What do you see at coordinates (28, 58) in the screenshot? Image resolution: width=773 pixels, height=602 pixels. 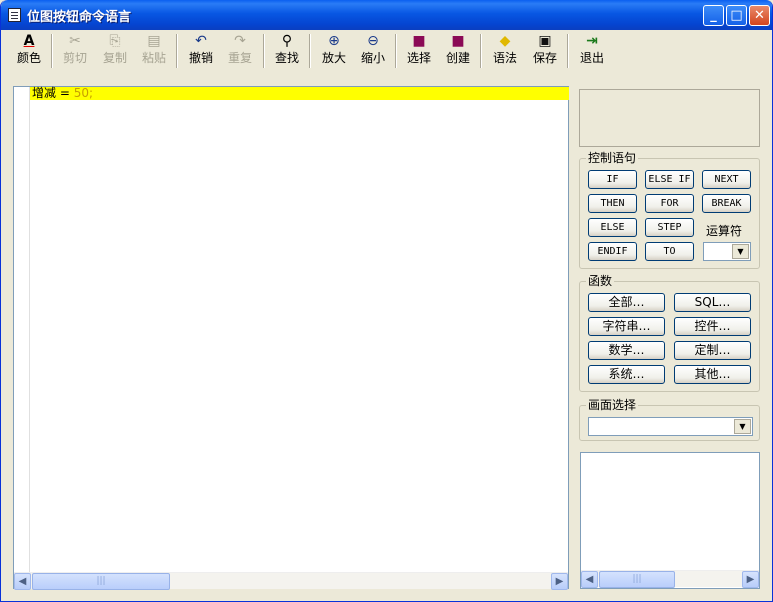 I see `color-label: 颜色` at bounding box center [28, 58].